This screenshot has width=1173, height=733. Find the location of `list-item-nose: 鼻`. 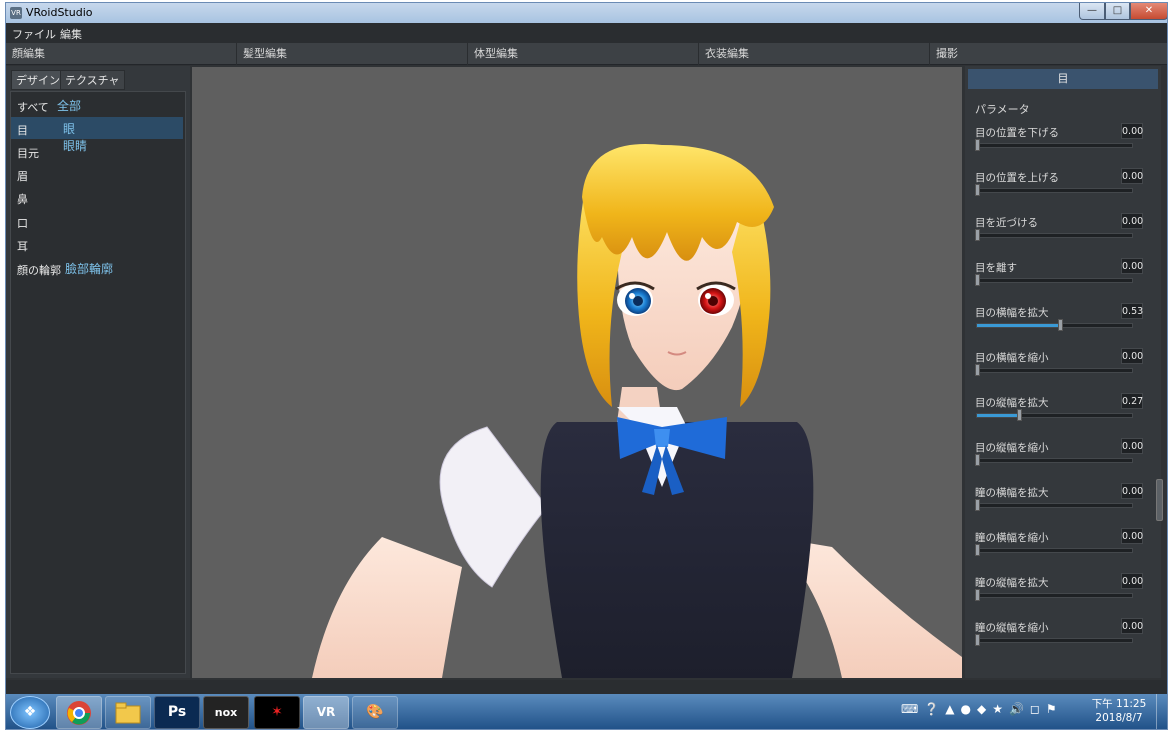

list-item-nose: 鼻 is located at coordinates (97, 197).